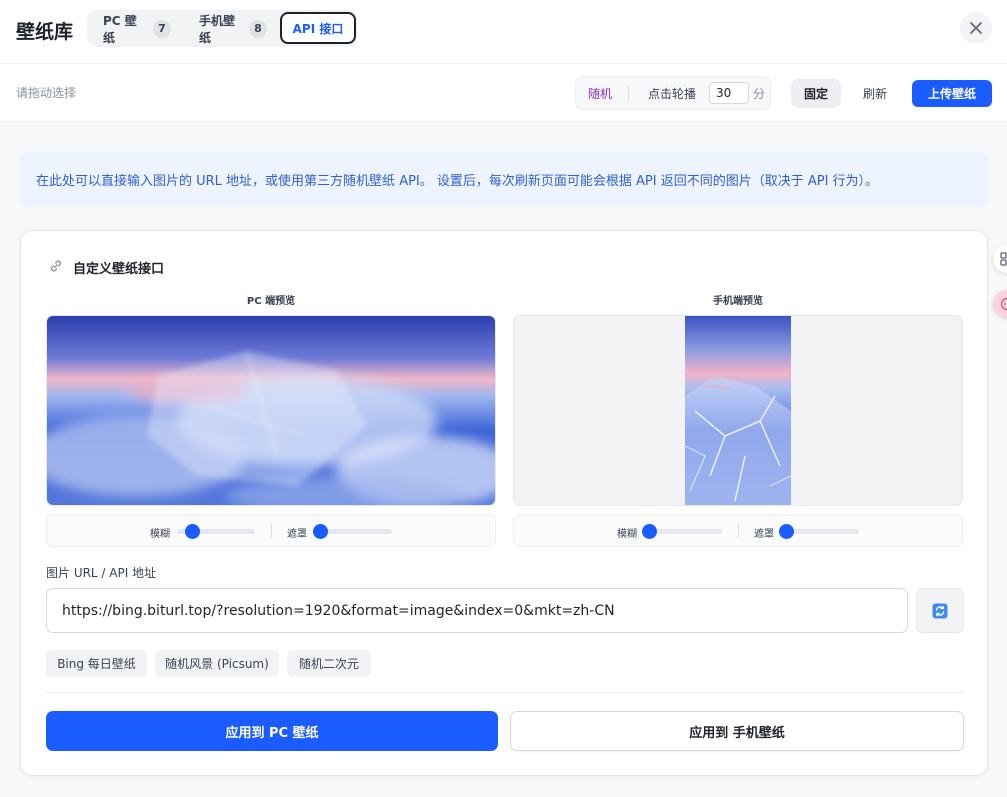 Image resolution: width=1007 pixels, height=797 pixels. I want to click on close-button, so click(976, 28).